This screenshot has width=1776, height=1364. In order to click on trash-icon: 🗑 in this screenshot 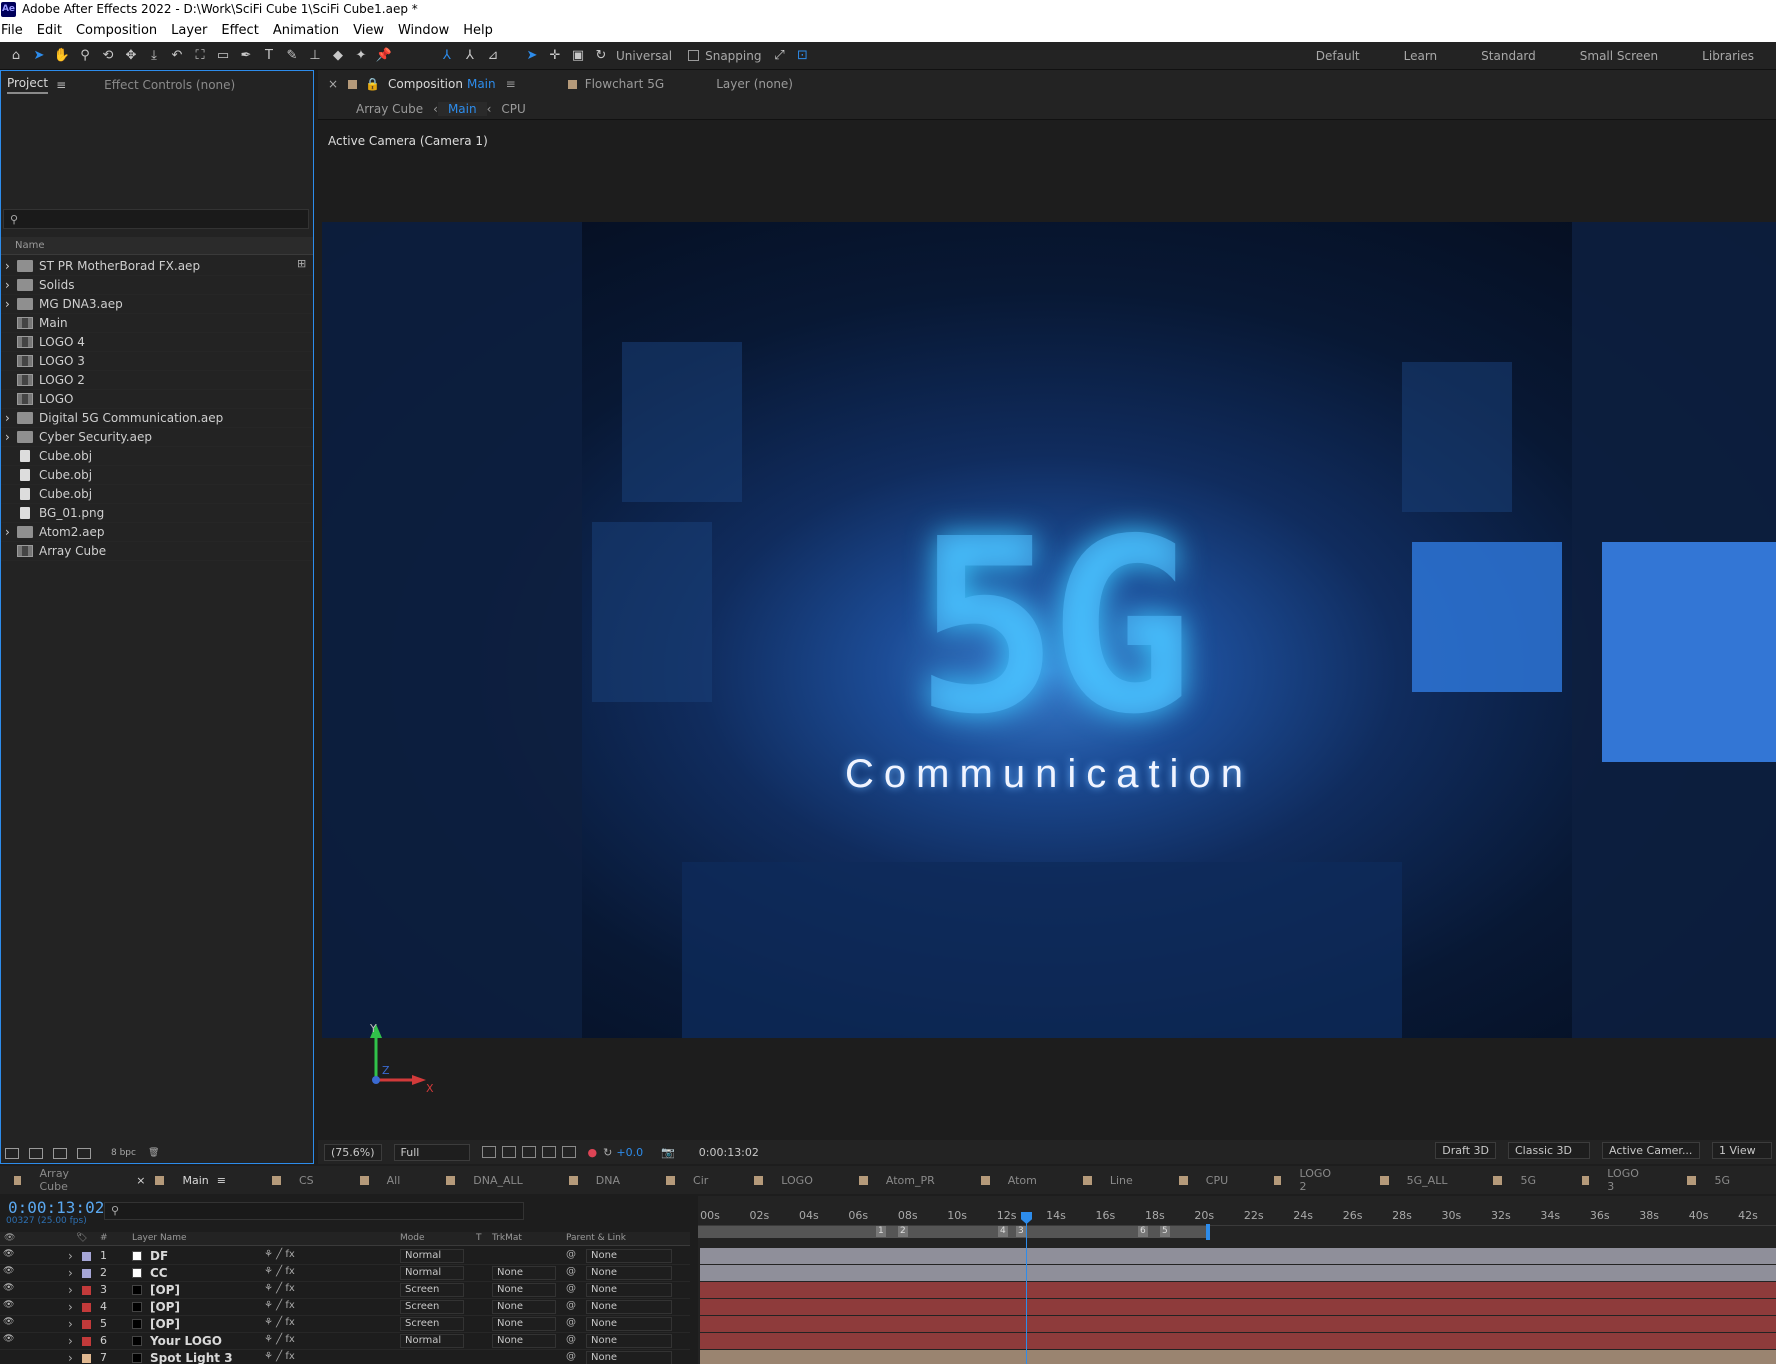, I will do `click(153, 1153)`.